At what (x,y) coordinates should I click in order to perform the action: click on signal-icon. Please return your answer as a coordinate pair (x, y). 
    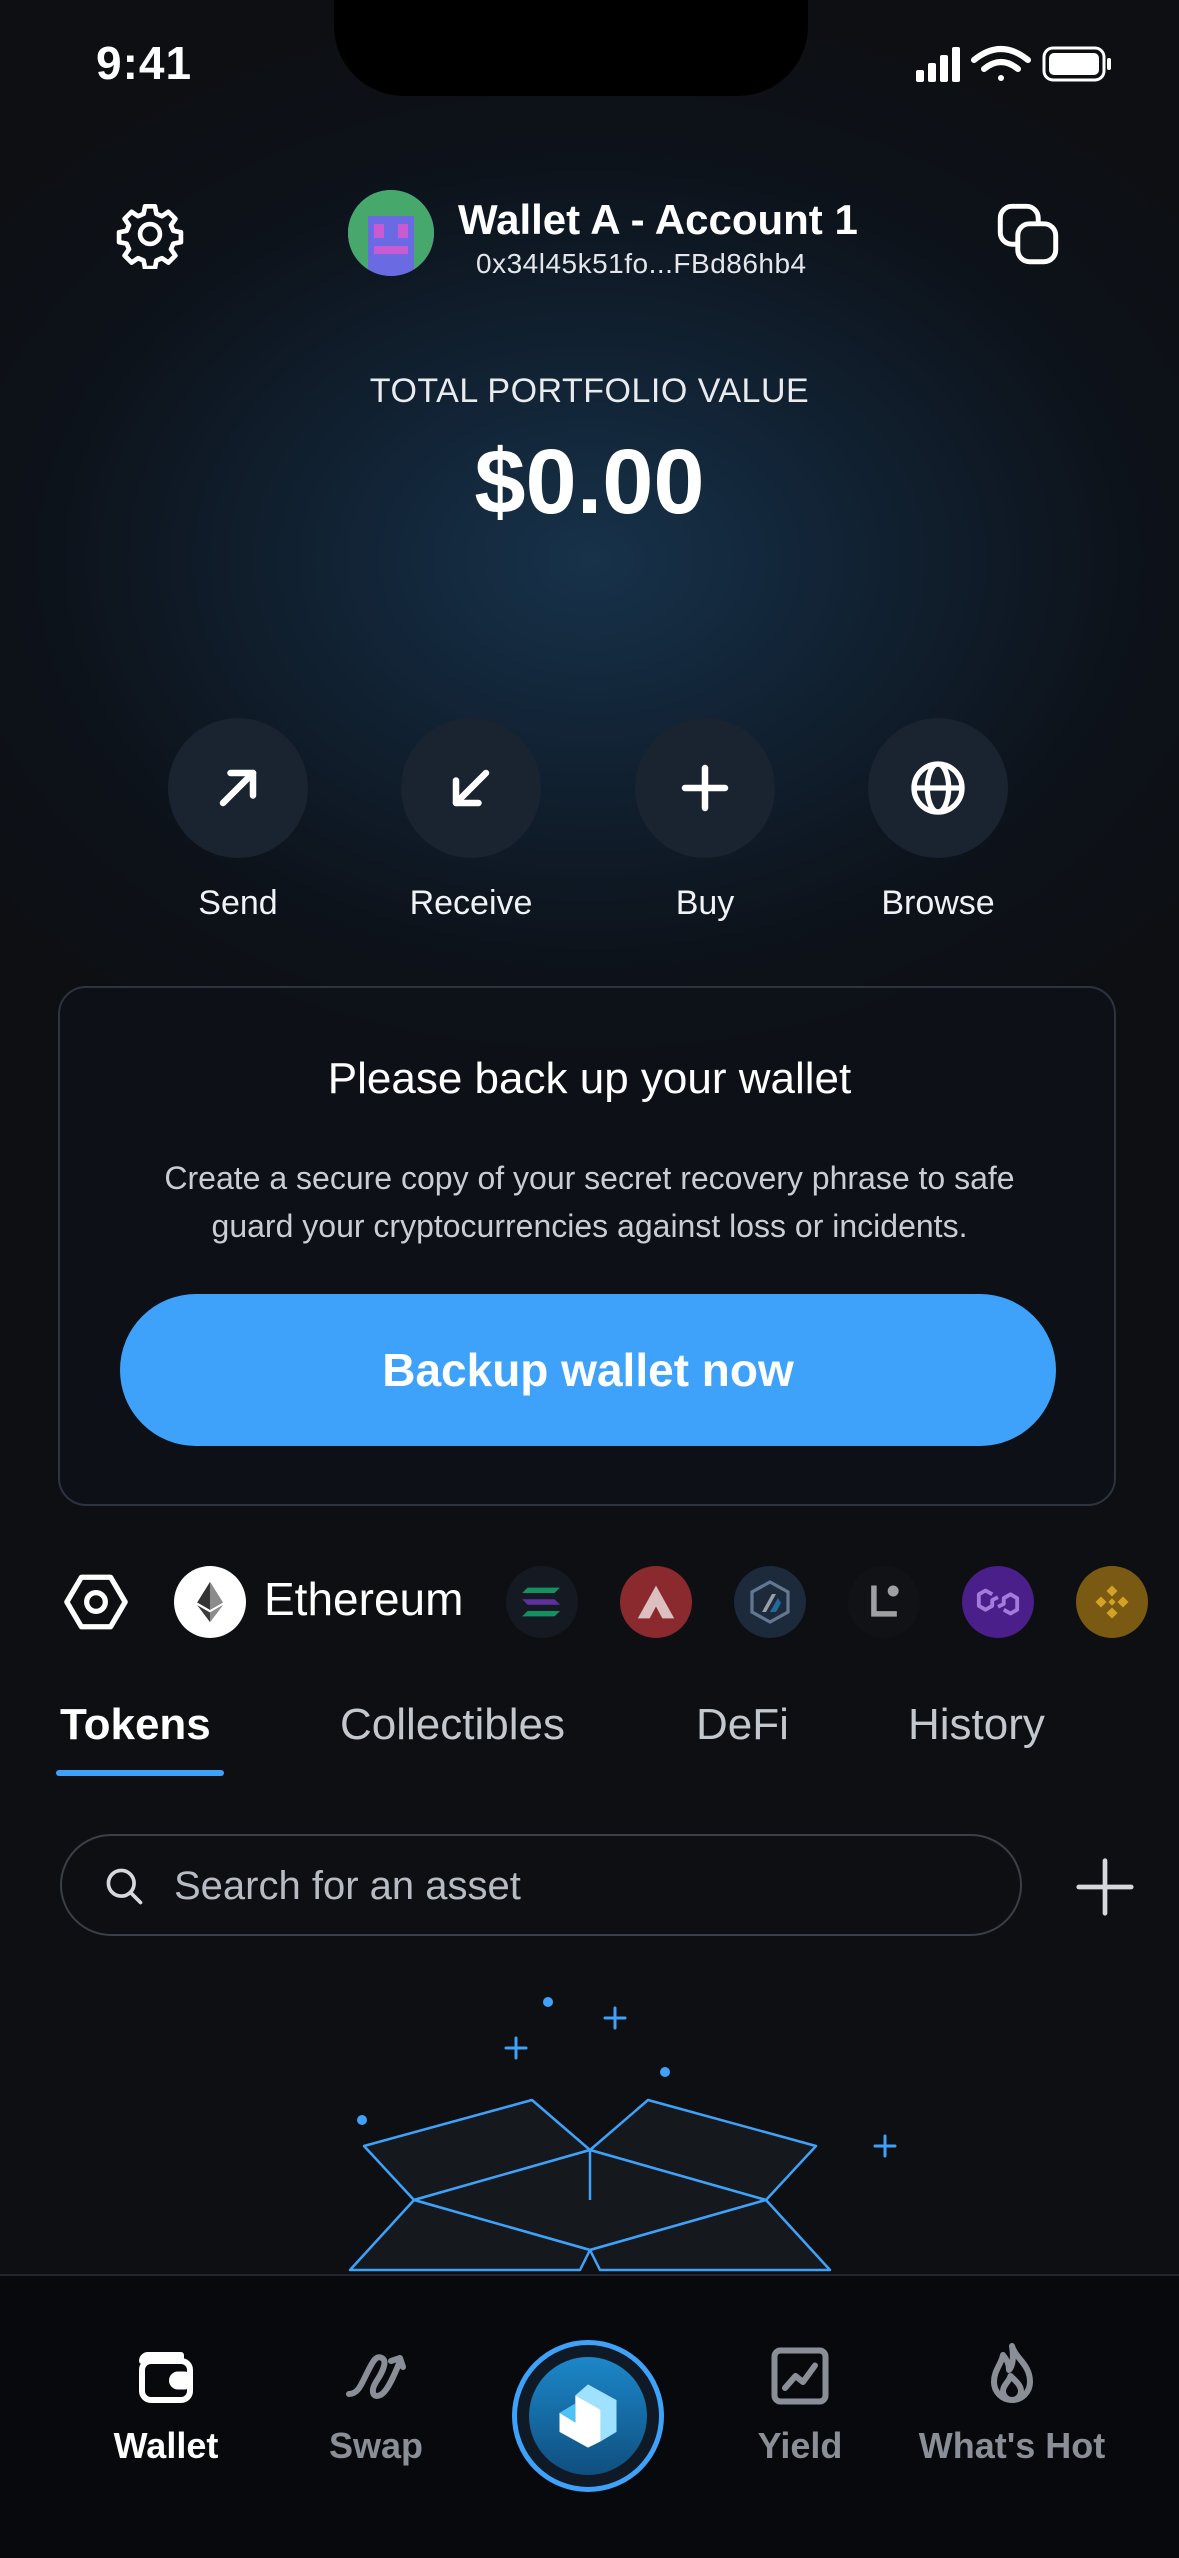
    Looking at the image, I should click on (938, 64).